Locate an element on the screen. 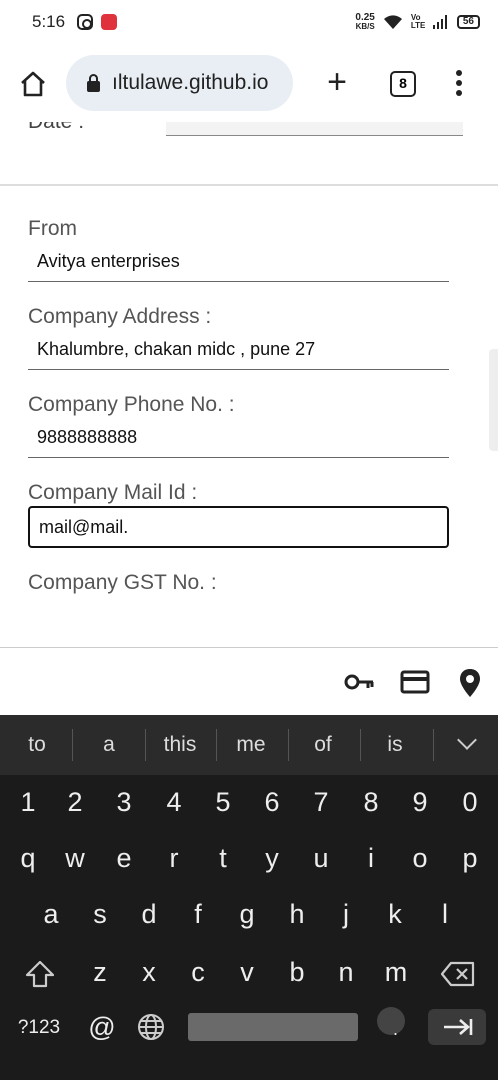  at-key: @ is located at coordinates (102, 1027).